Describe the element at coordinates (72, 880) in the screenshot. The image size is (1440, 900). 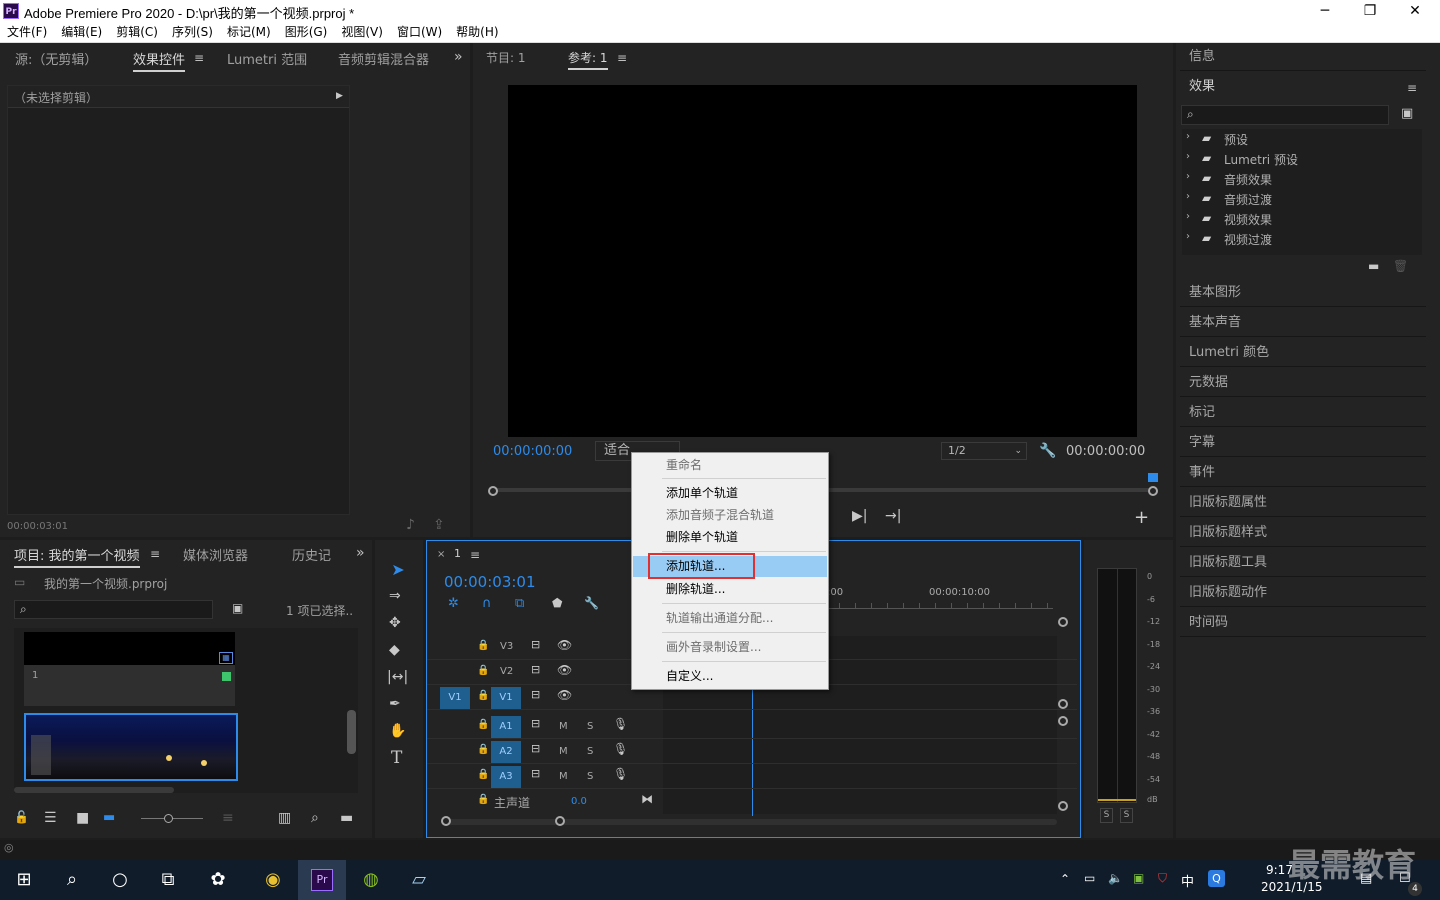
I see `search-icon: ⌕` at that location.